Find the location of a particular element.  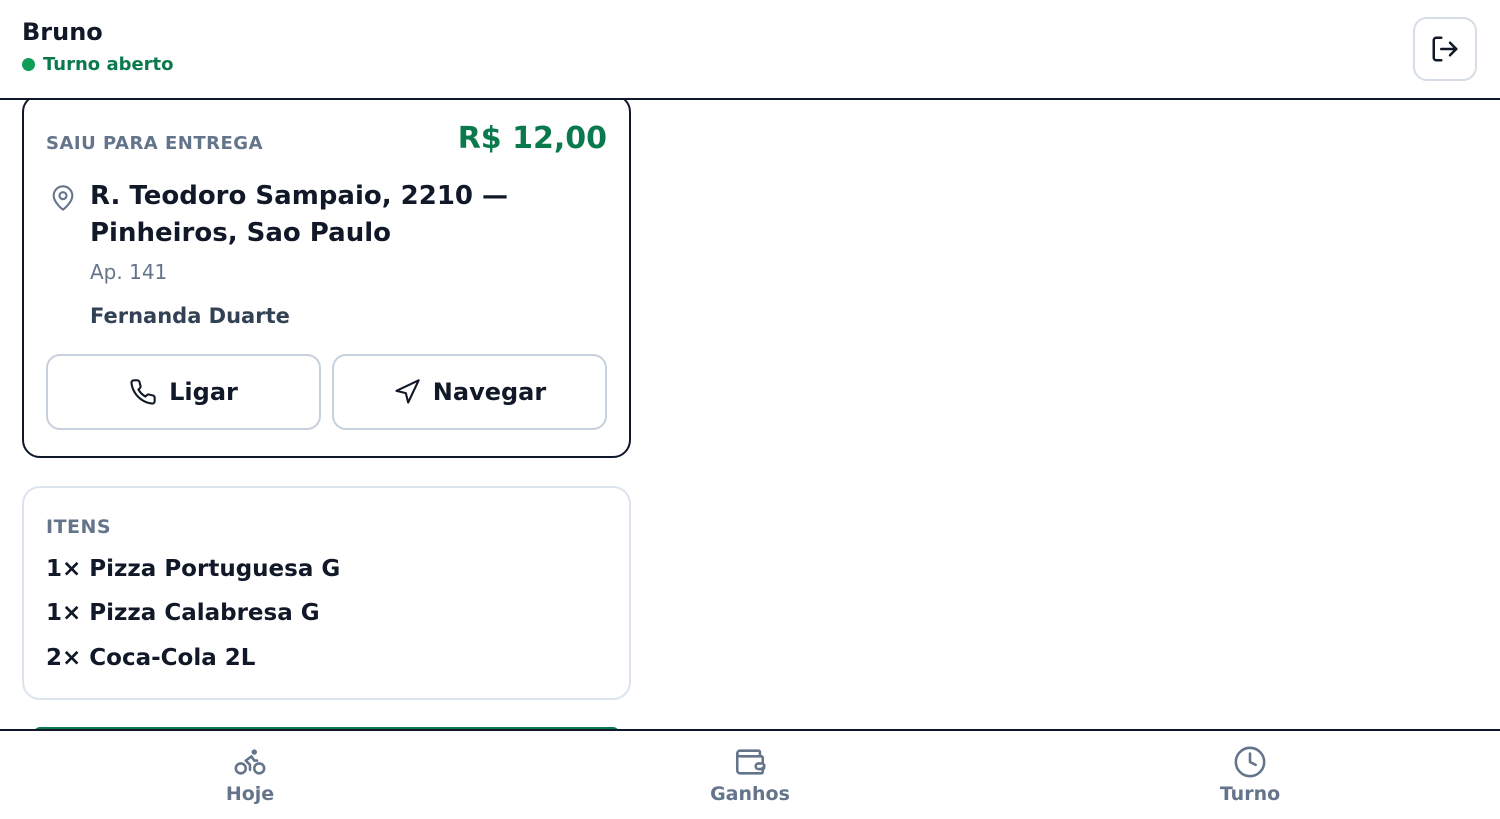

list-item: 1× Pizza Portuguesa G is located at coordinates (193, 569).